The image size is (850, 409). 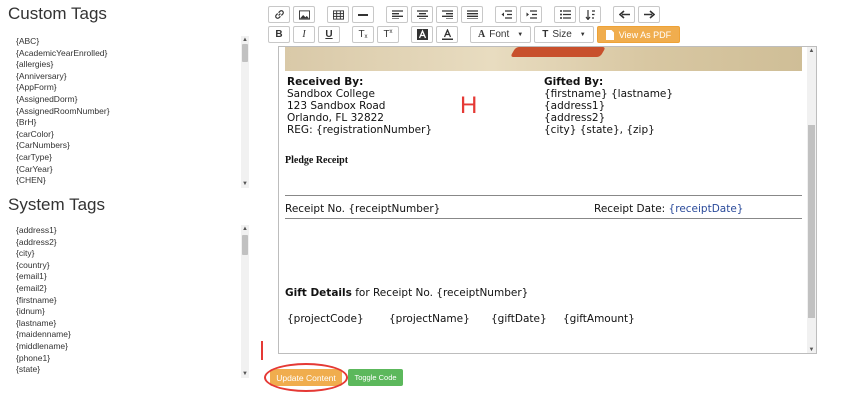 I want to click on superscript-mark: x, so click(x=391, y=32).